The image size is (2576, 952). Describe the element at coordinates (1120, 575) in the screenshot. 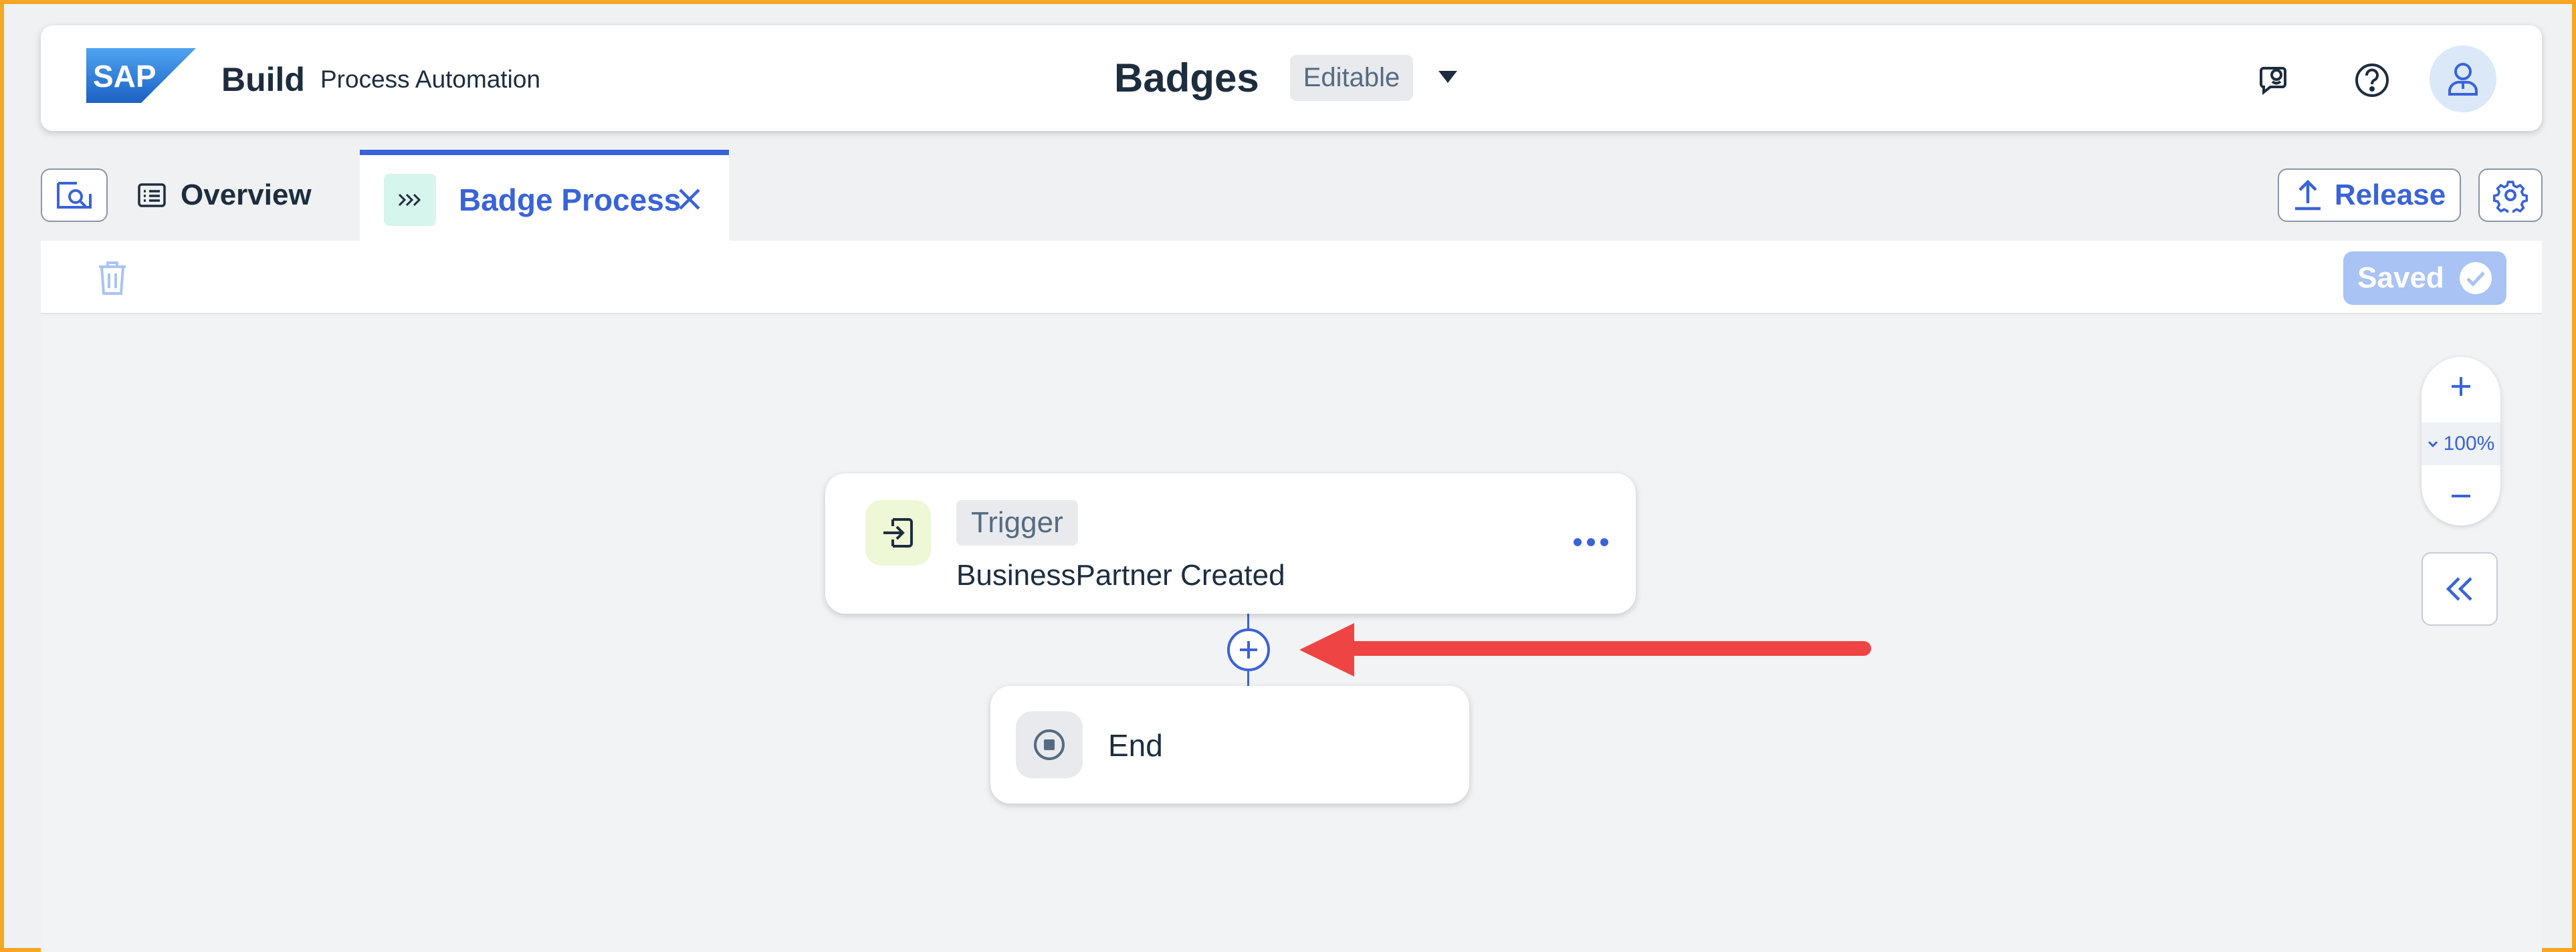

I see `trigger-name: BusinessPartner Created` at that location.